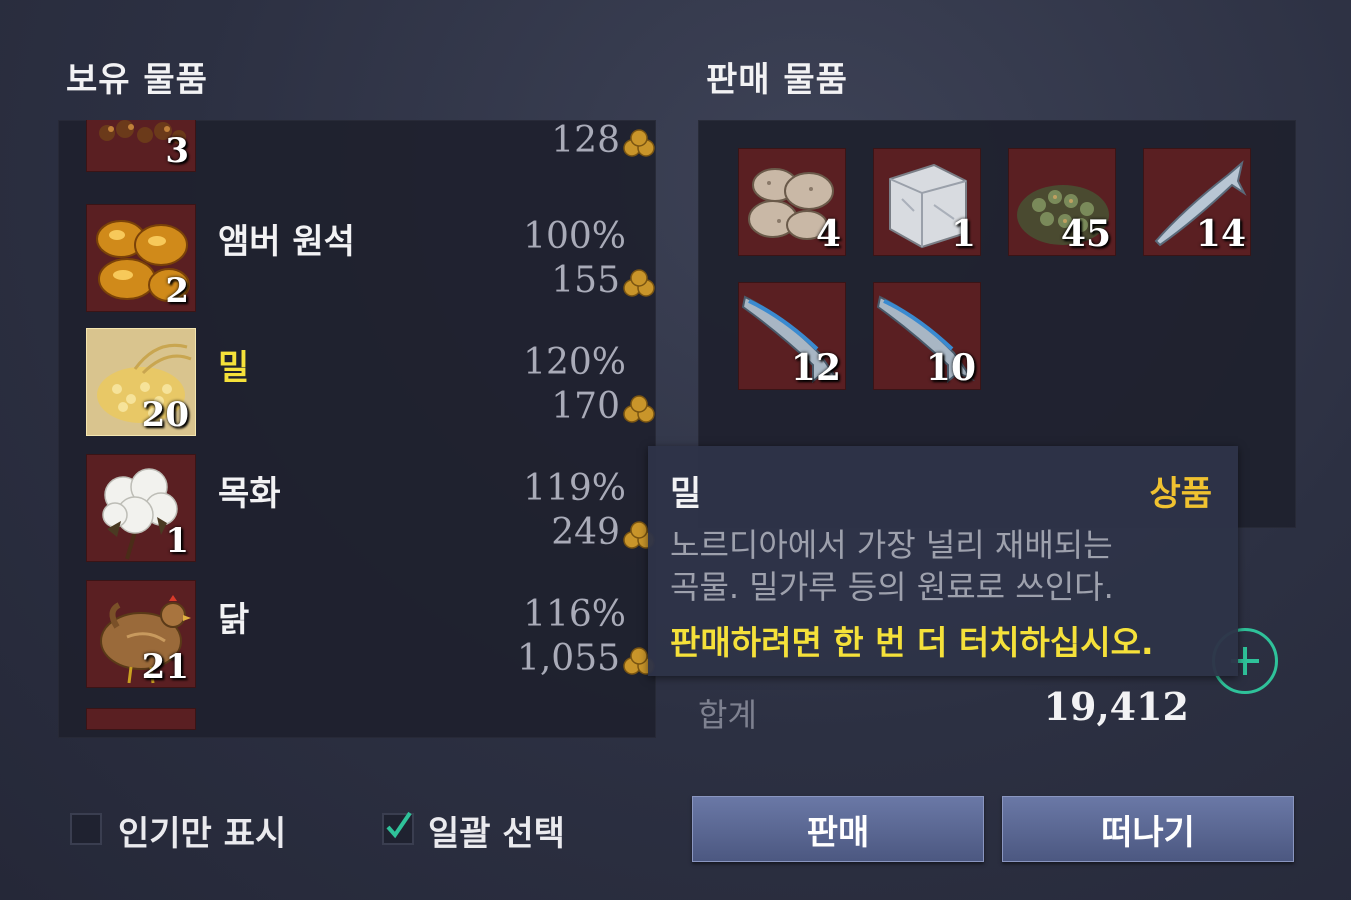  Describe the element at coordinates (141, 258) in the screenshot. I see `amber-icon: 2` at that location.